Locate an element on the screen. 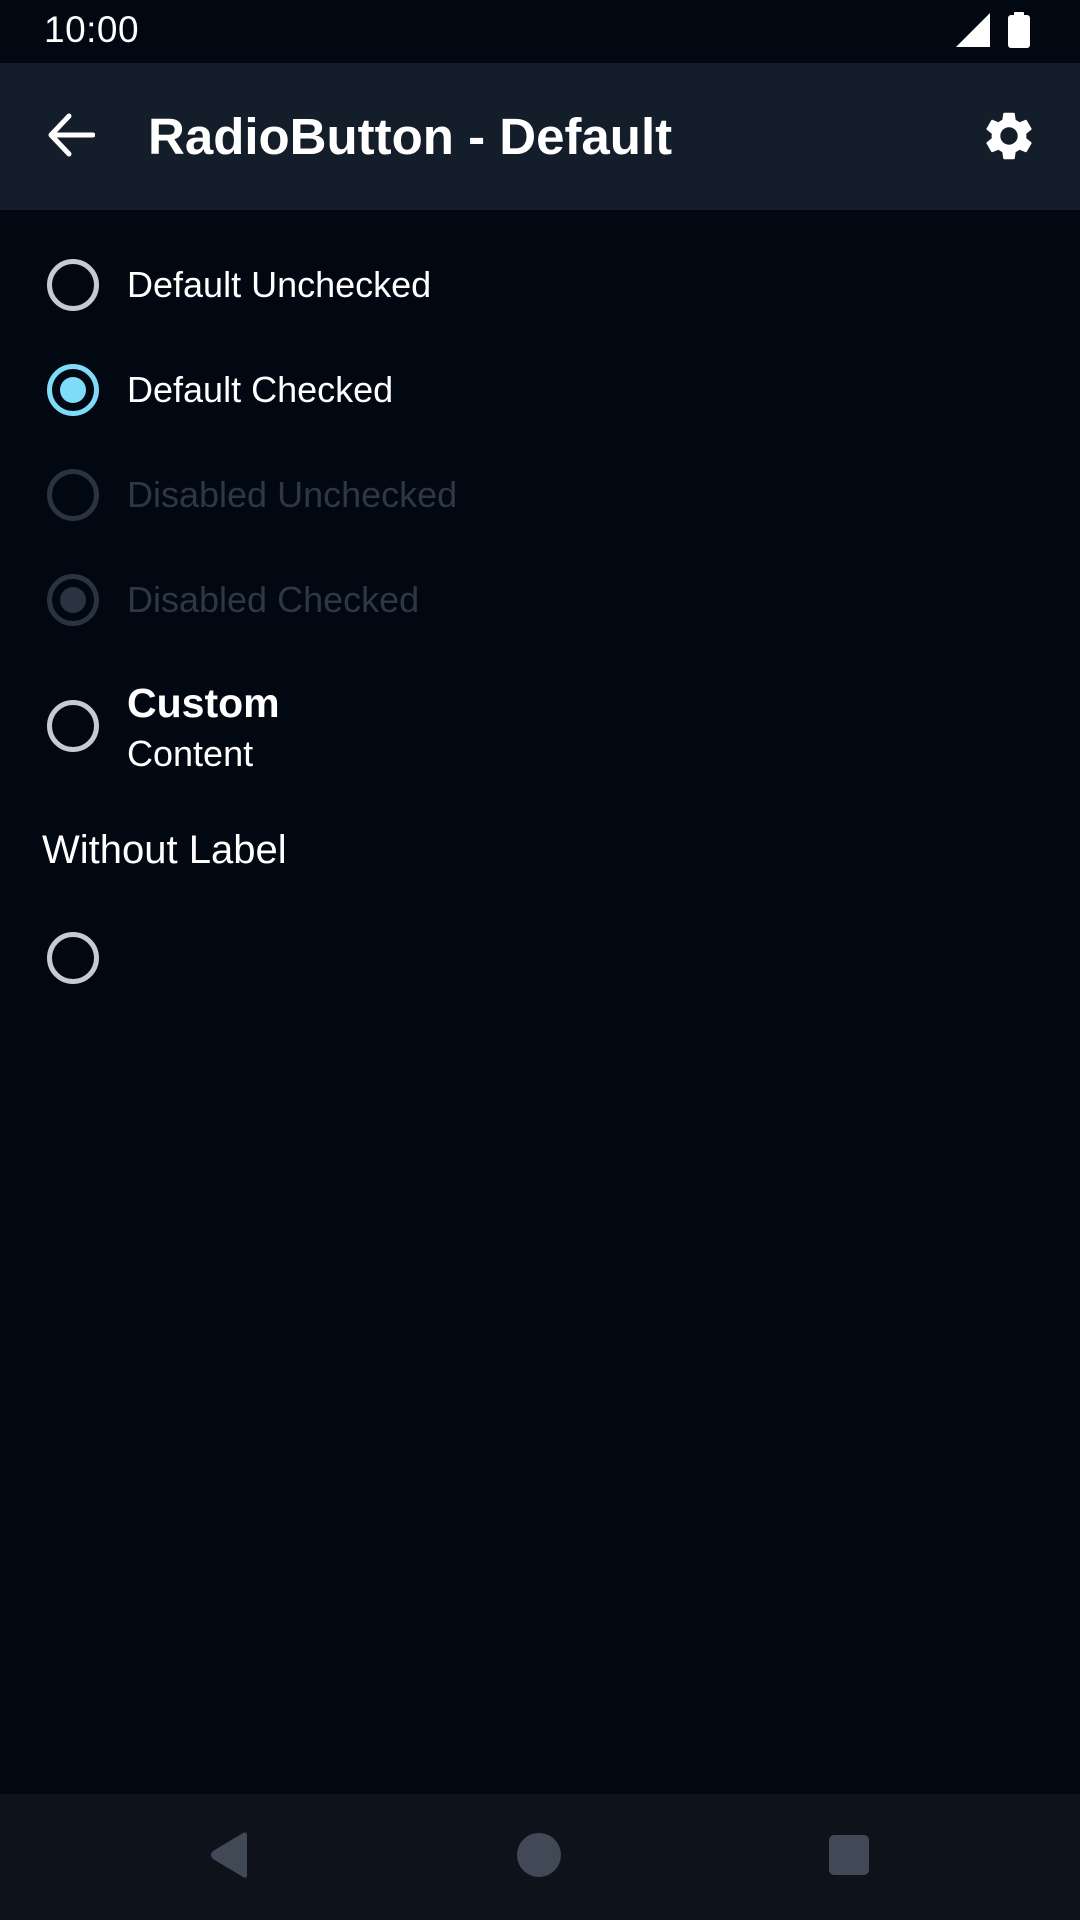  arrow-back-icon is located at coordinates (71, 137).